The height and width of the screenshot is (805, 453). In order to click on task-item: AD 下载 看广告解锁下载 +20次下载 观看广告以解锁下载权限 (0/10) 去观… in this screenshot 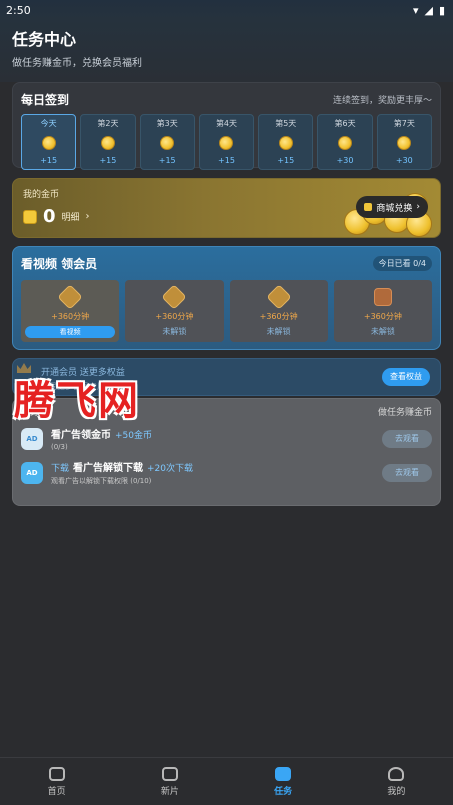, I will do `click(226, 472)`.